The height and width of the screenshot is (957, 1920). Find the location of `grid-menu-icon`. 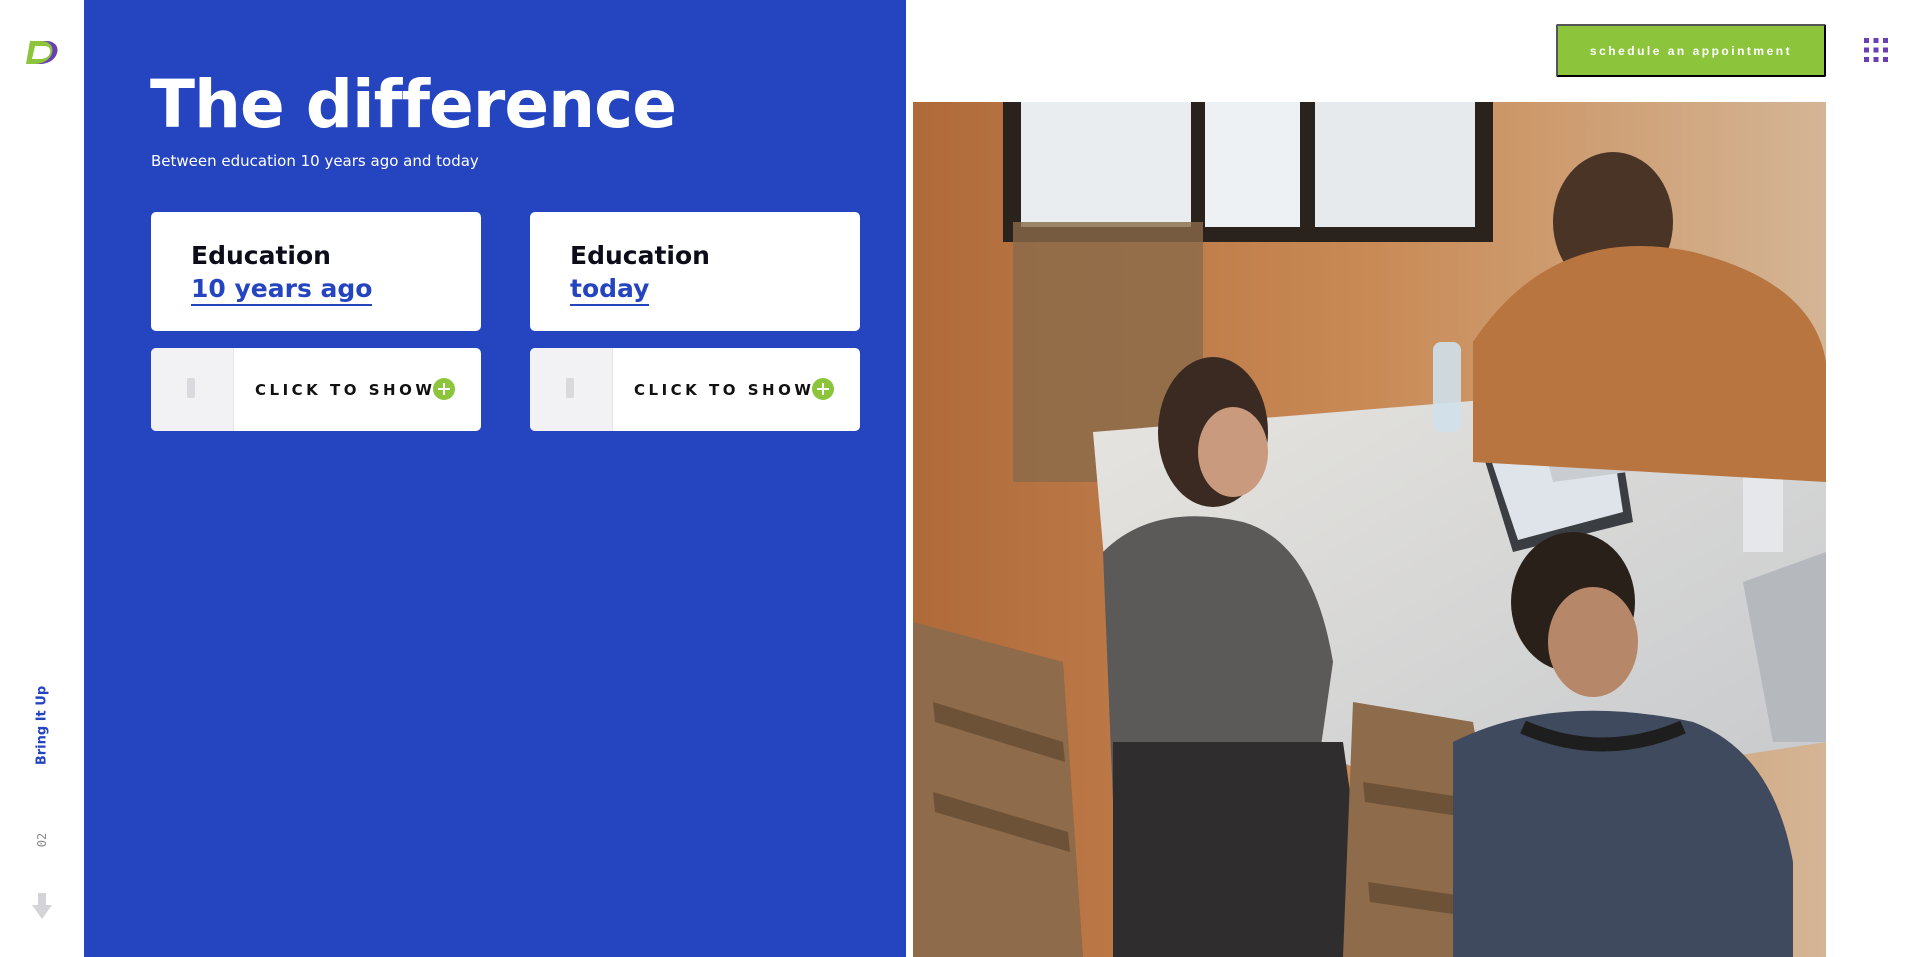

grid-menu-icon is located at coordinates (1876, 50).